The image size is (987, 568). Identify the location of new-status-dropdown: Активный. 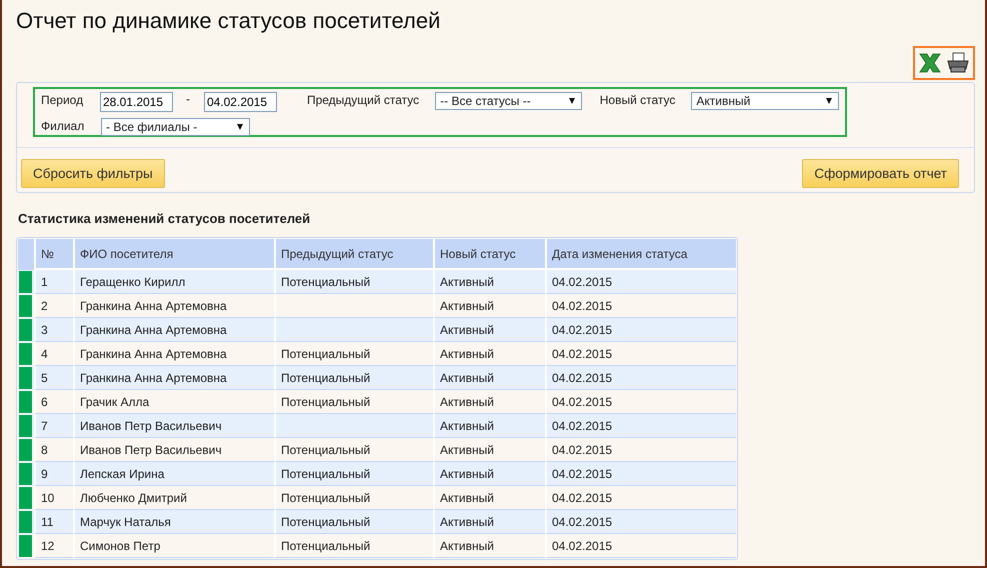
(765, 101).